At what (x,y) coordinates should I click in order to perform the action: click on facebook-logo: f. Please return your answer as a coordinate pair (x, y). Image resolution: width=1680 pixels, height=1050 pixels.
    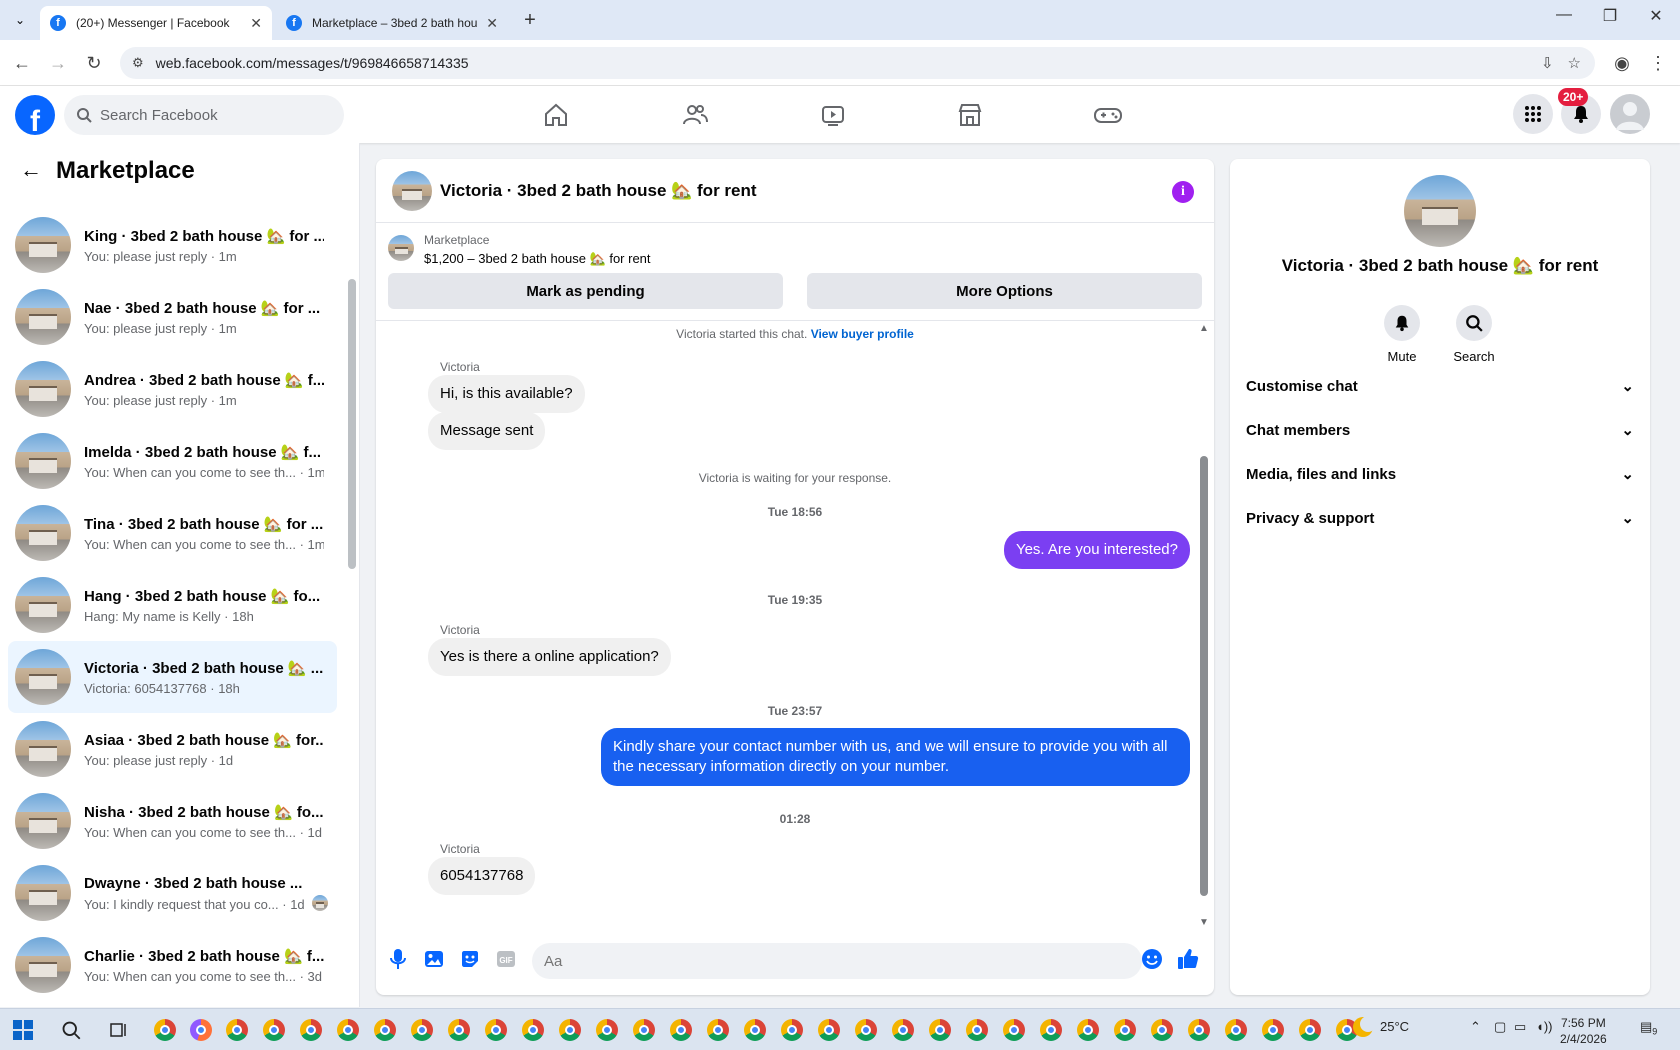
    Looking at the image, I should click on (35, 115).